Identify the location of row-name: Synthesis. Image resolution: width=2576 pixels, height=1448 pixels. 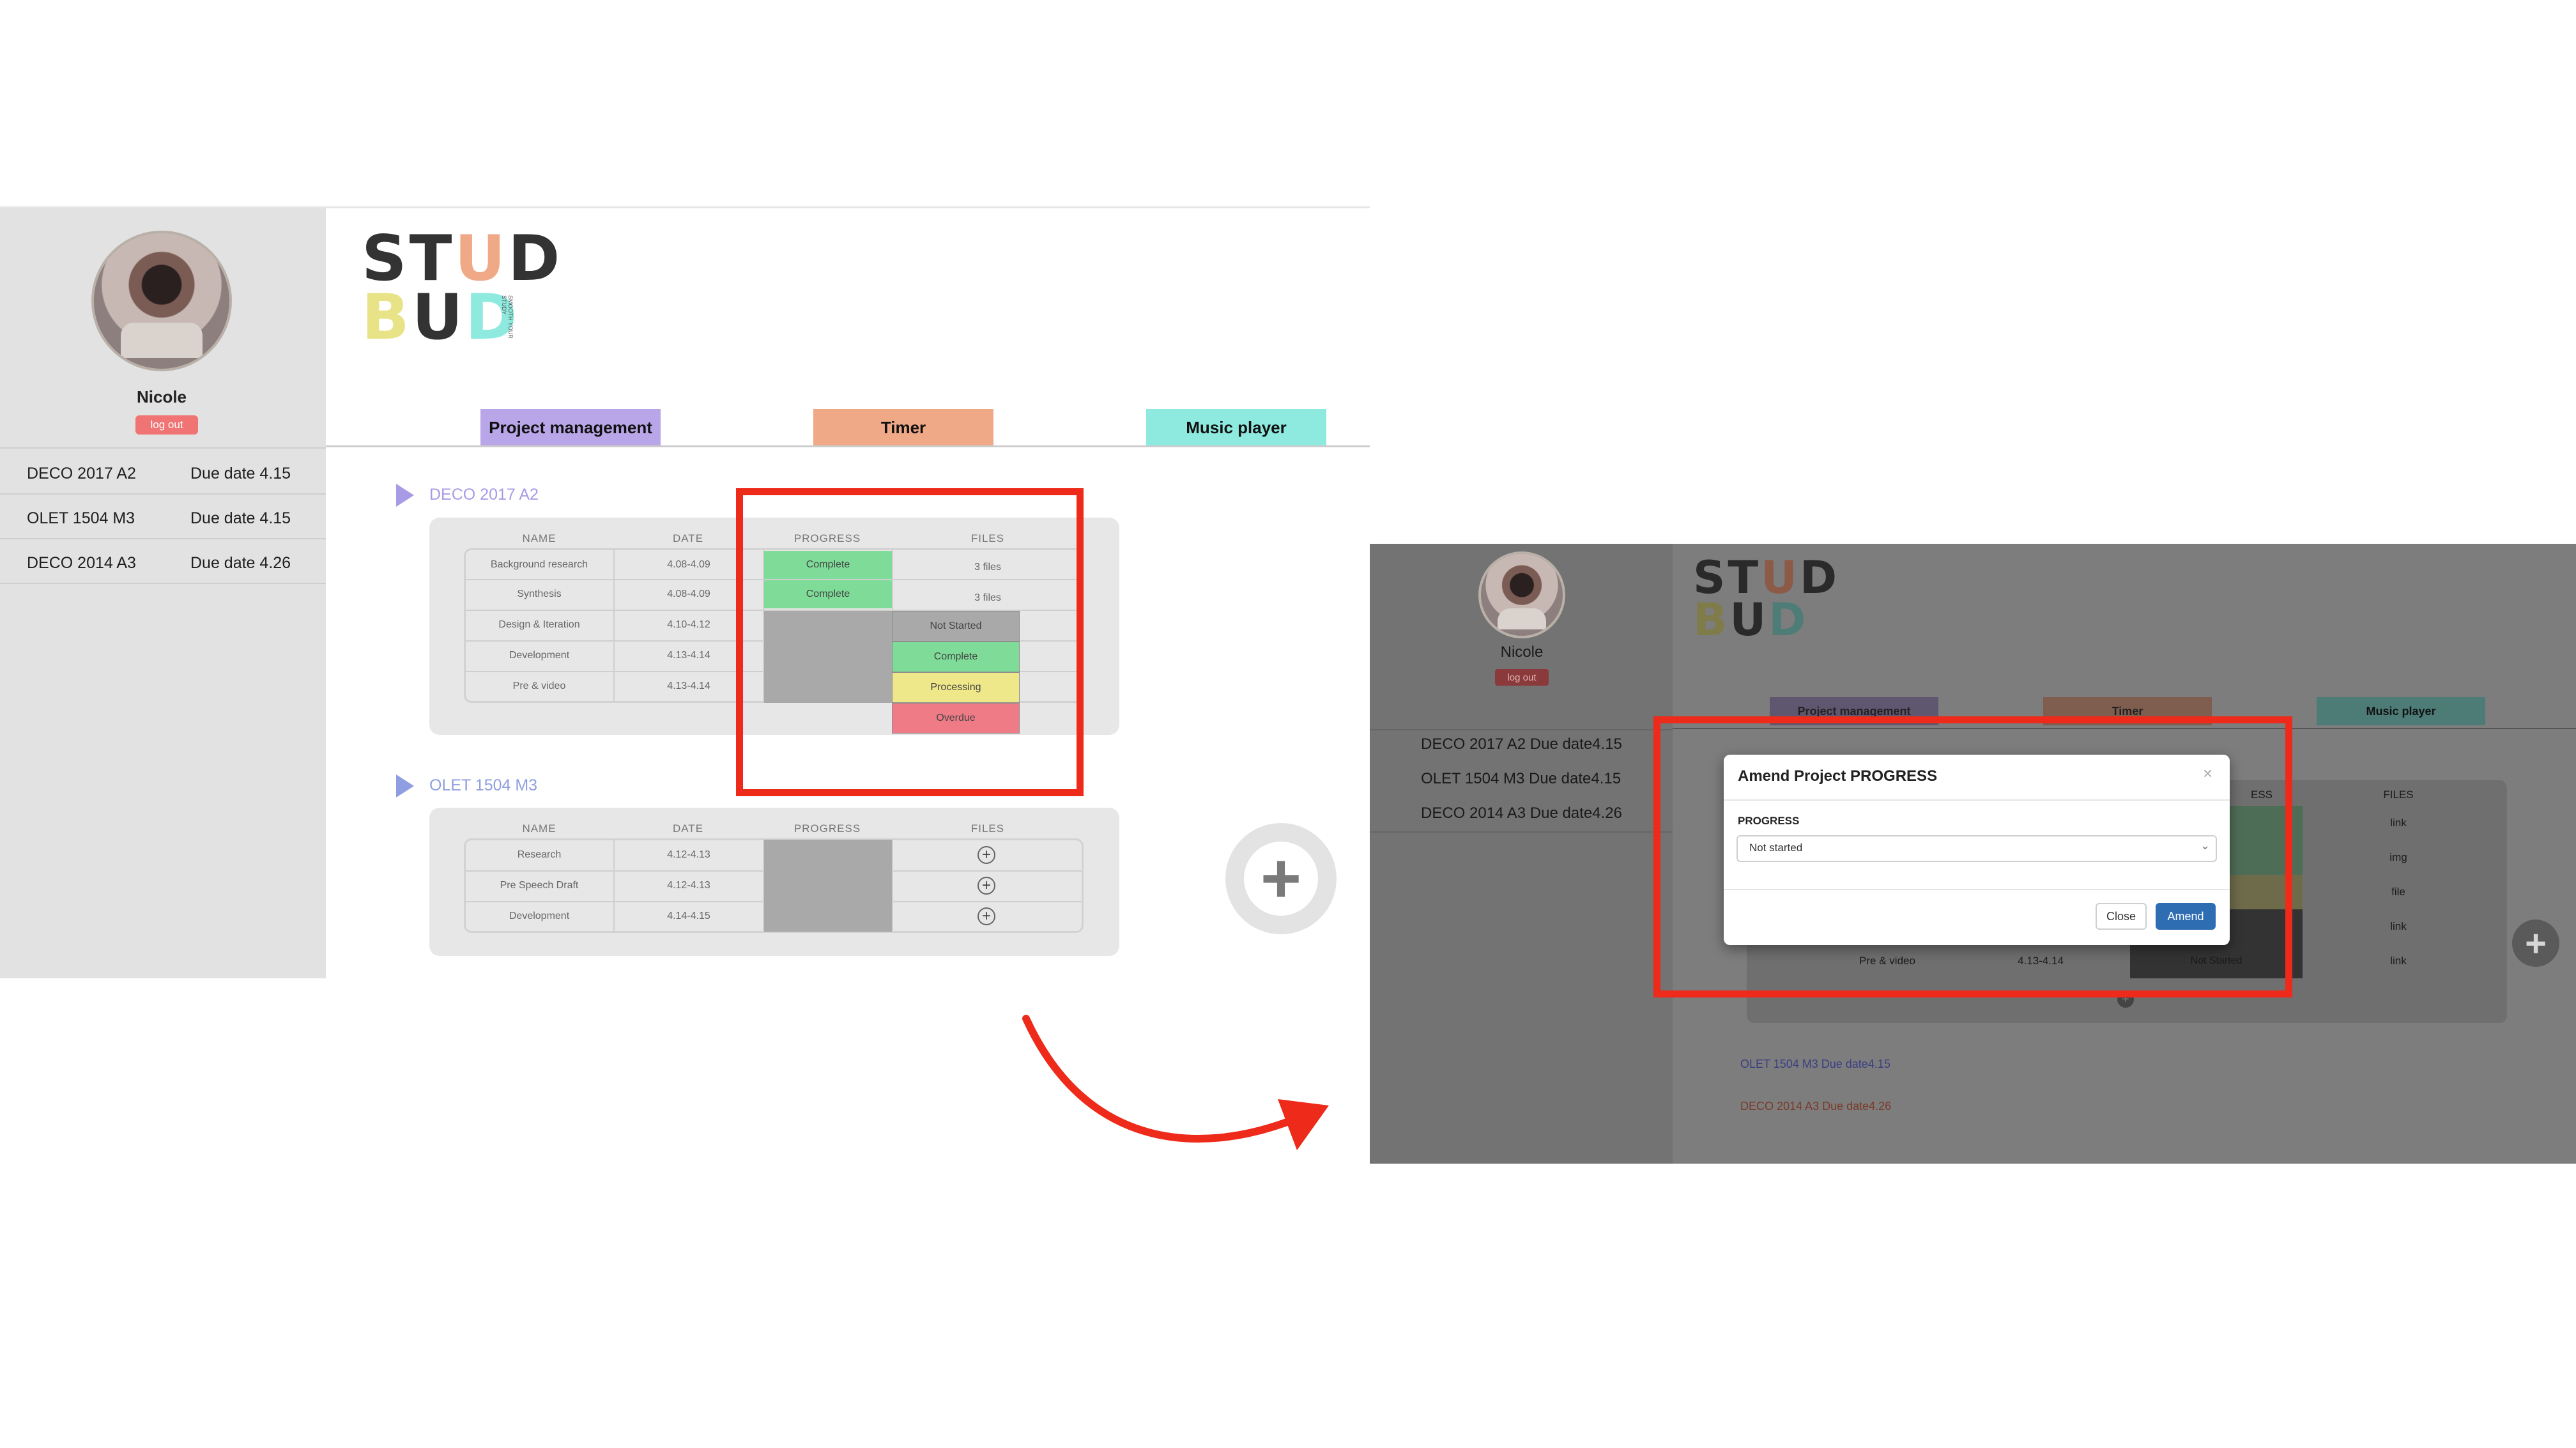
(539, 594).